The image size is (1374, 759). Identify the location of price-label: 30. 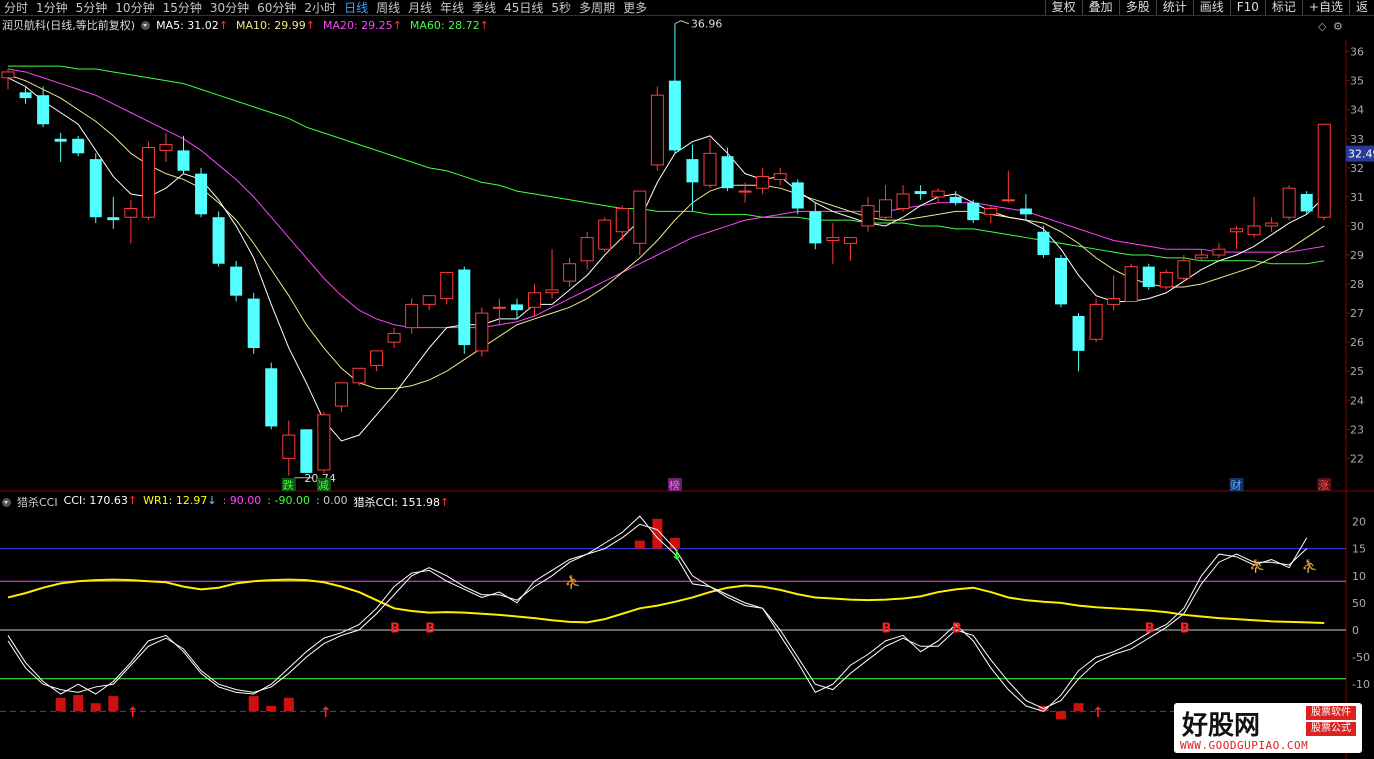
(1357, 226).